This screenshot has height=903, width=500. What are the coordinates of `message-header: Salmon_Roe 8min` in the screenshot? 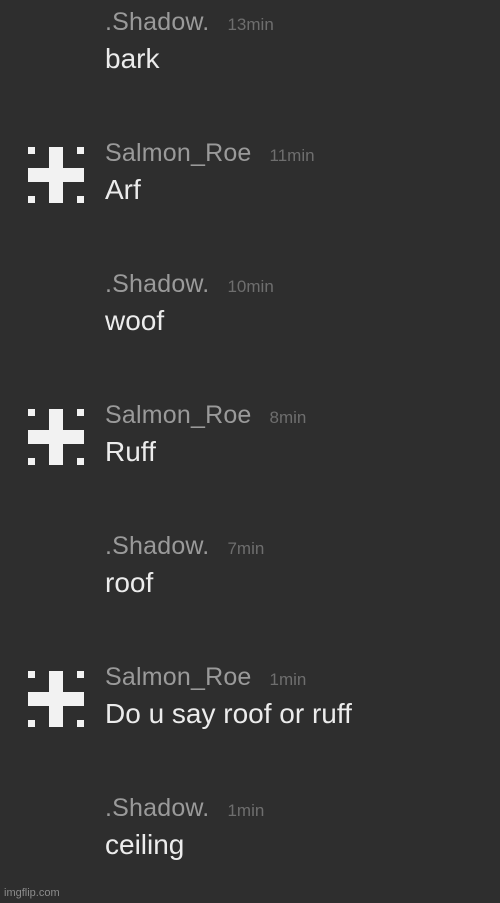 It's located at (205, 417).